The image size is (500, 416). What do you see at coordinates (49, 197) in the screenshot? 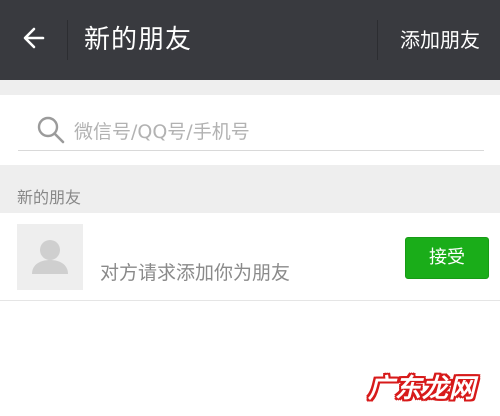
I see `section-label: 新的朋友` at bounding box center [49, 197].